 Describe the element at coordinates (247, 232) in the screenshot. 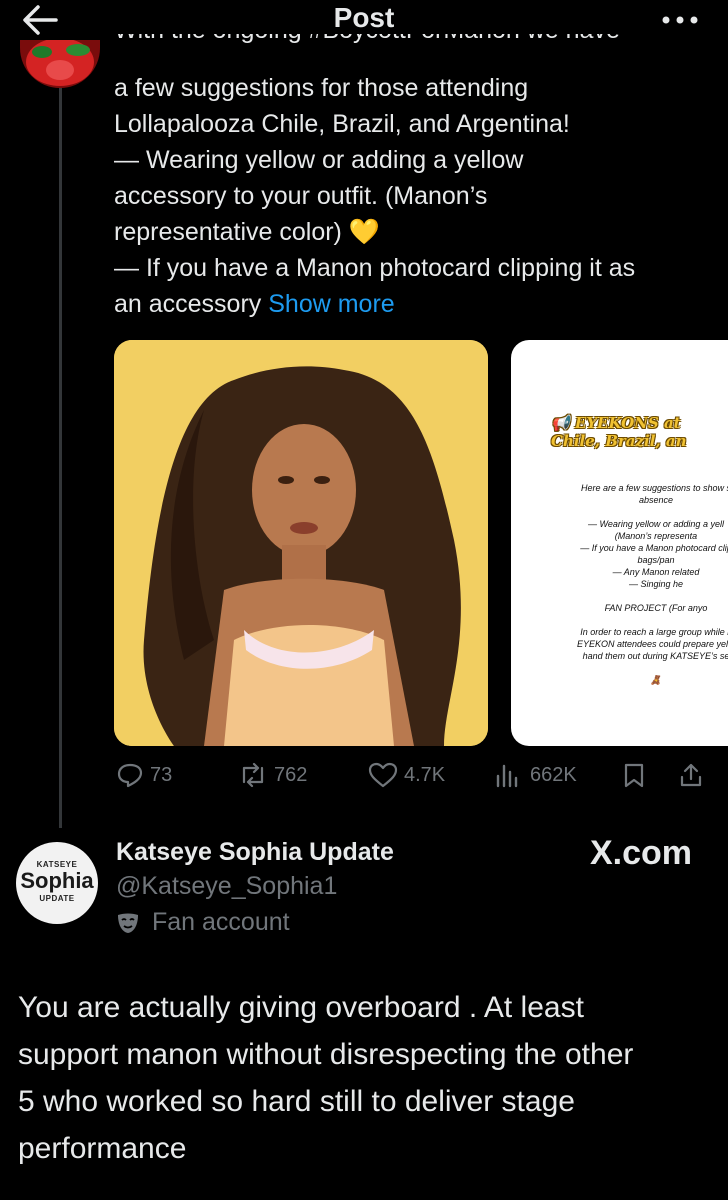

I see `tweet-text-line: representative color) 💛` at that location.